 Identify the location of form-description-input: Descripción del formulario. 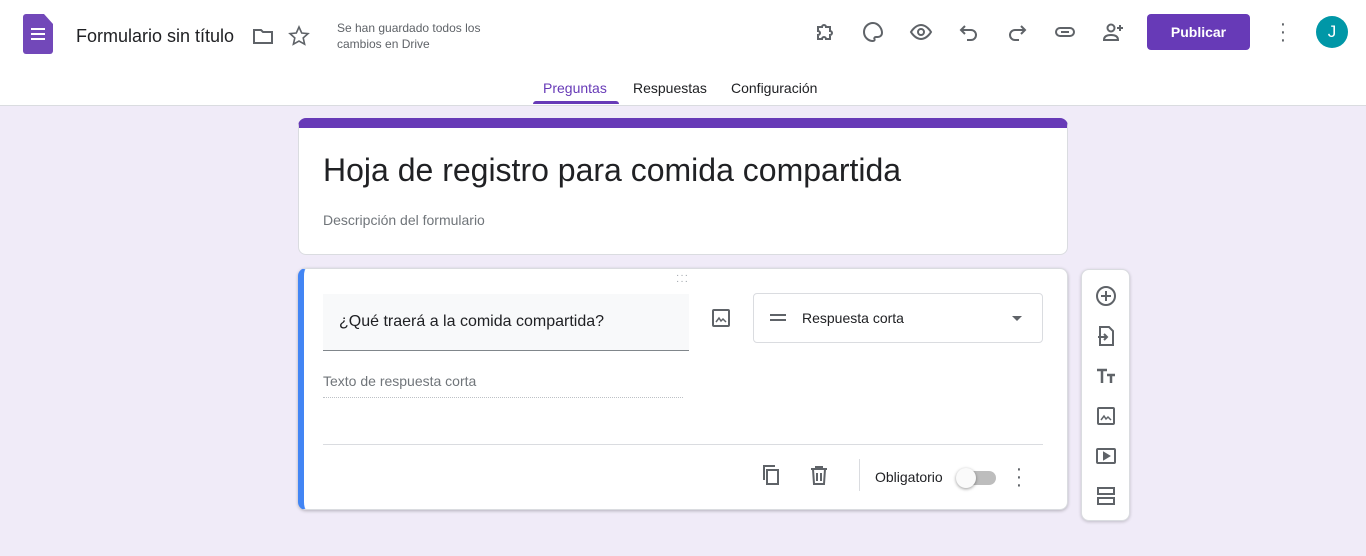
(404, 220).